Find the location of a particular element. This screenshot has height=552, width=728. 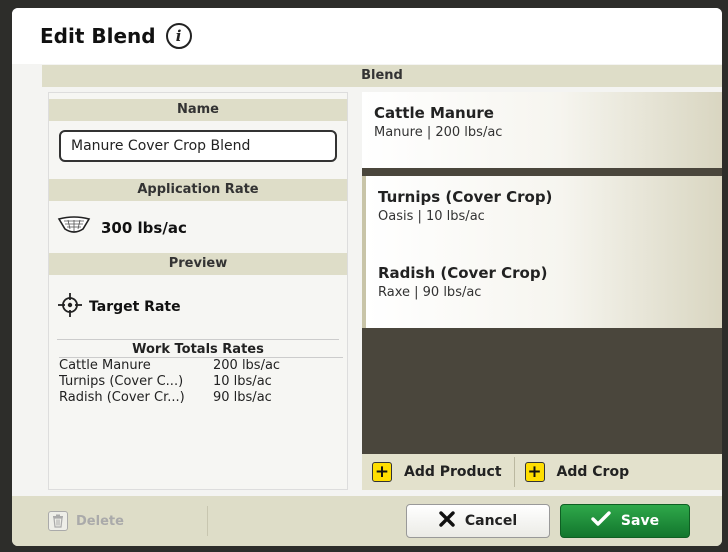

preview-header: Preview is located at coordinates (198, 264).